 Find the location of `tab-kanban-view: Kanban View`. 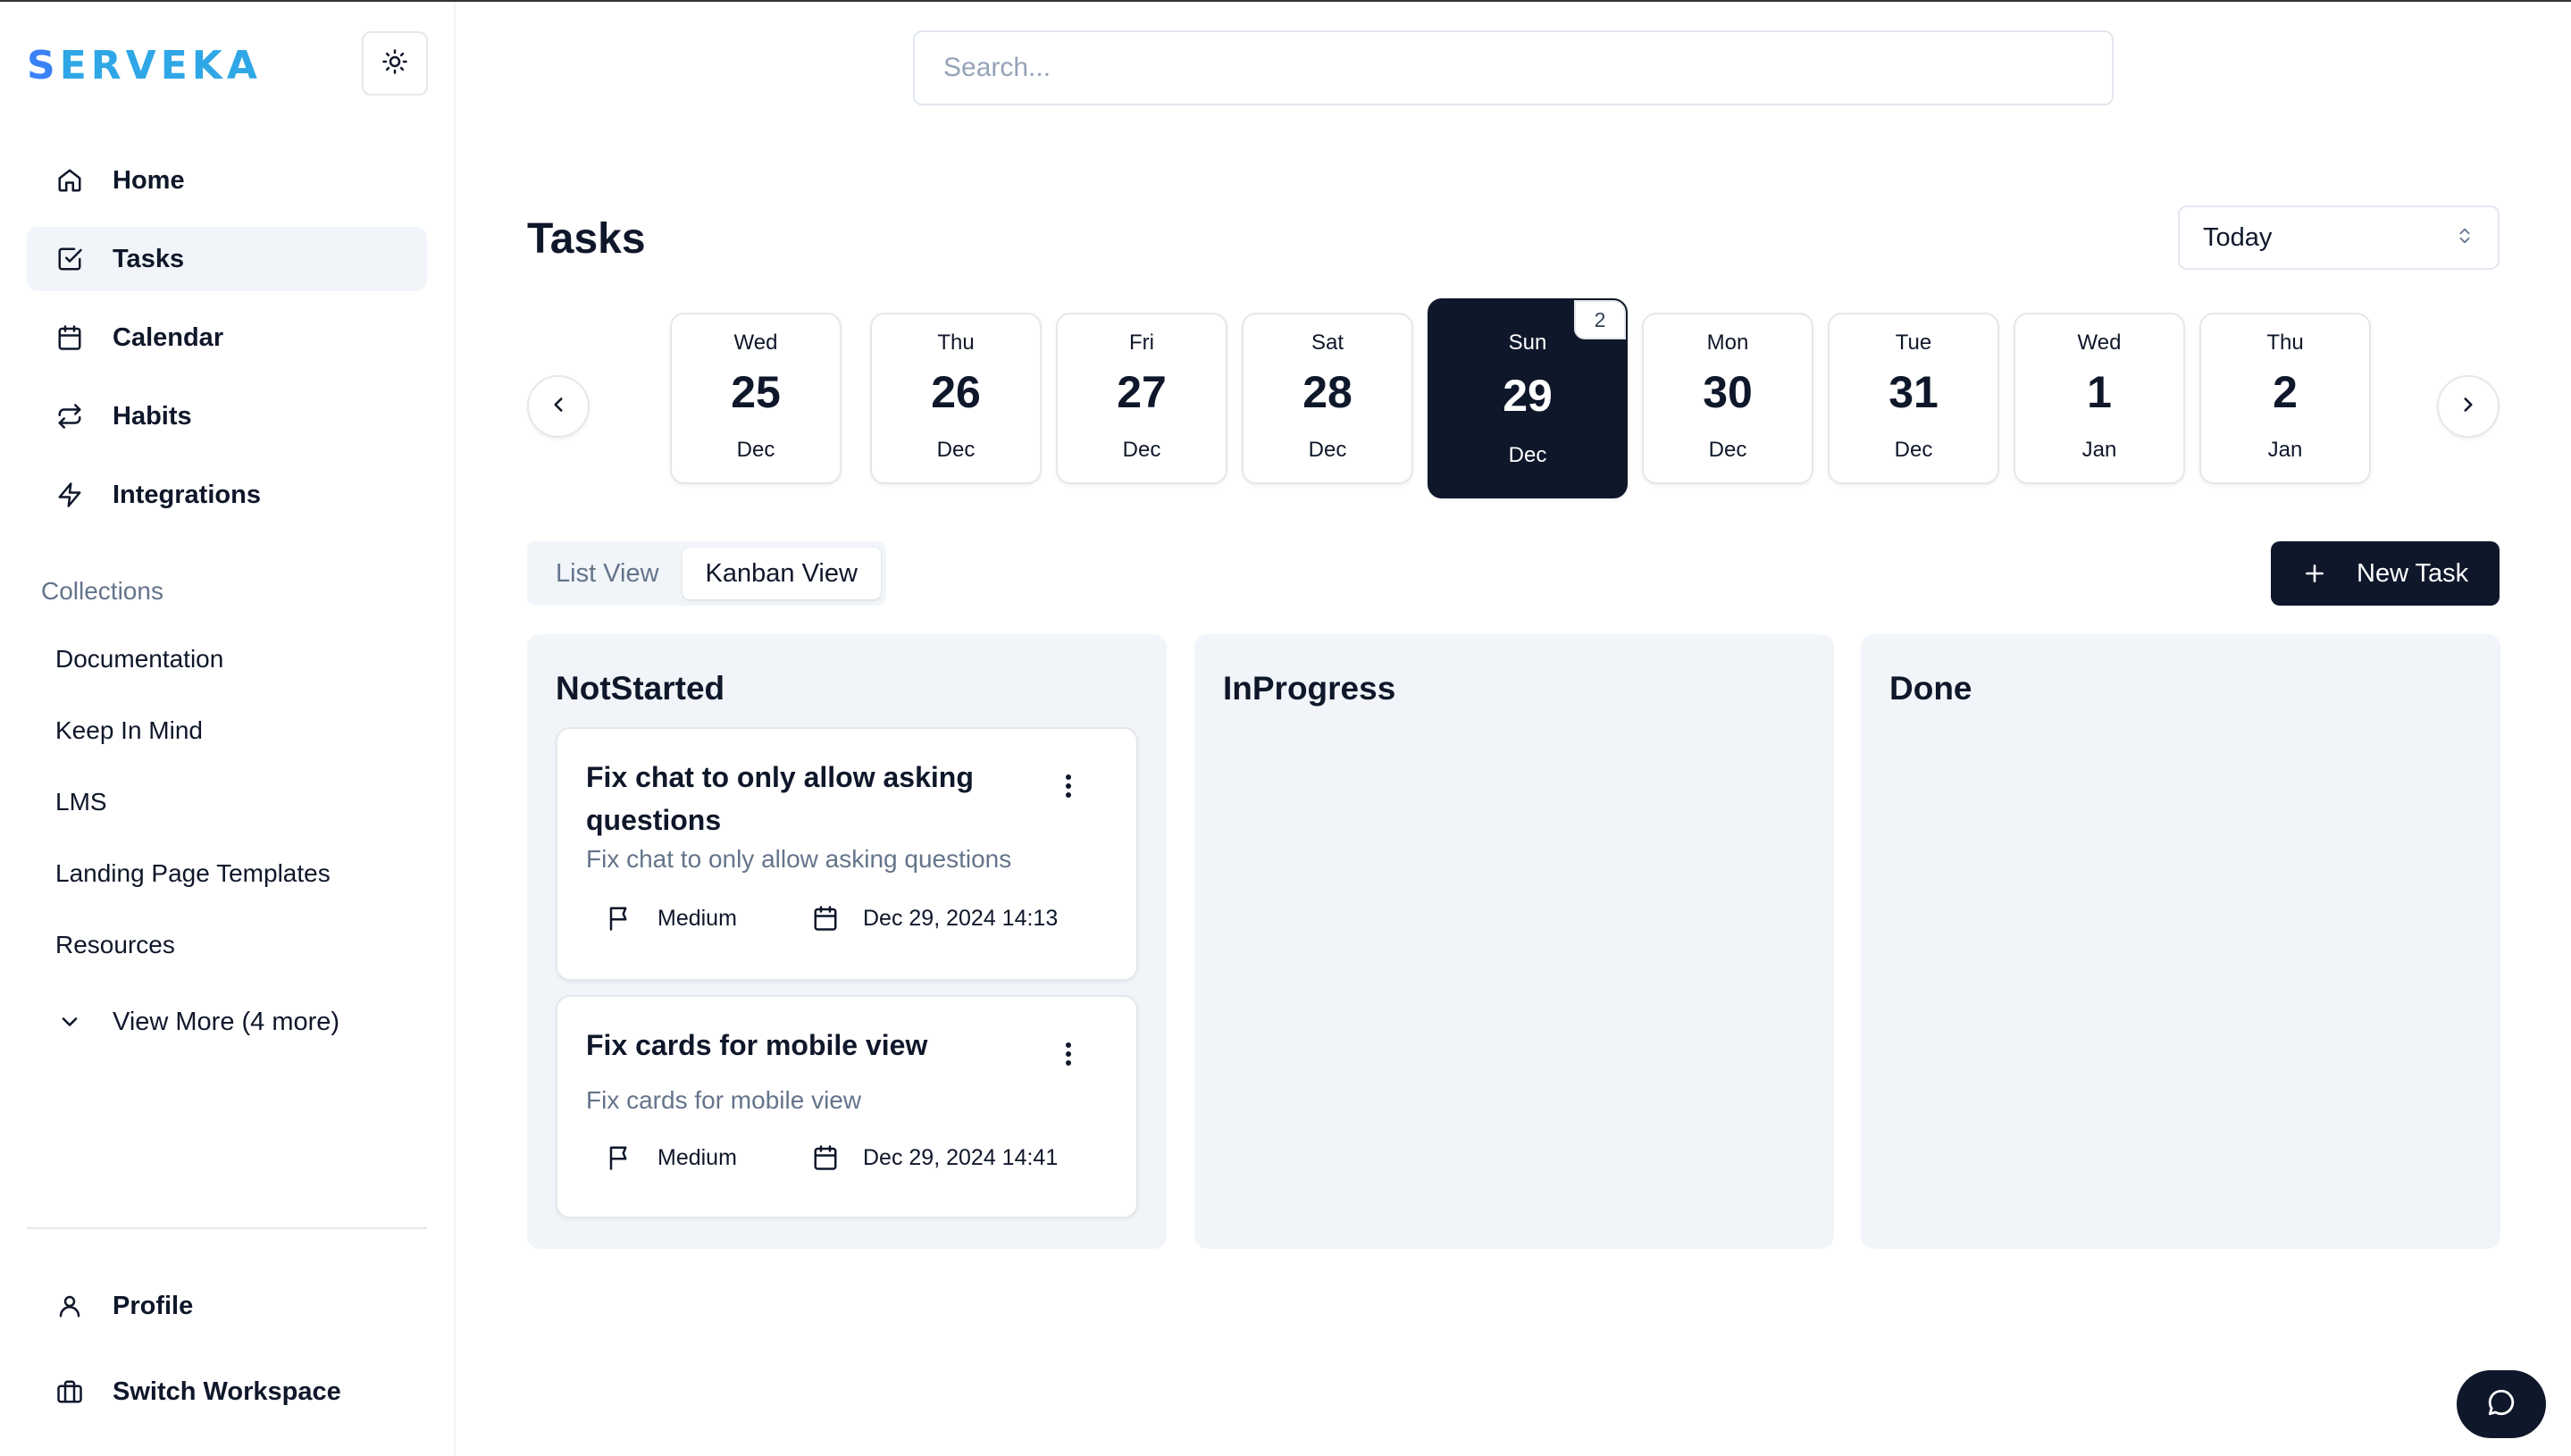

tab-kanban-view: Kanban View is located at coordinates (781, 573).